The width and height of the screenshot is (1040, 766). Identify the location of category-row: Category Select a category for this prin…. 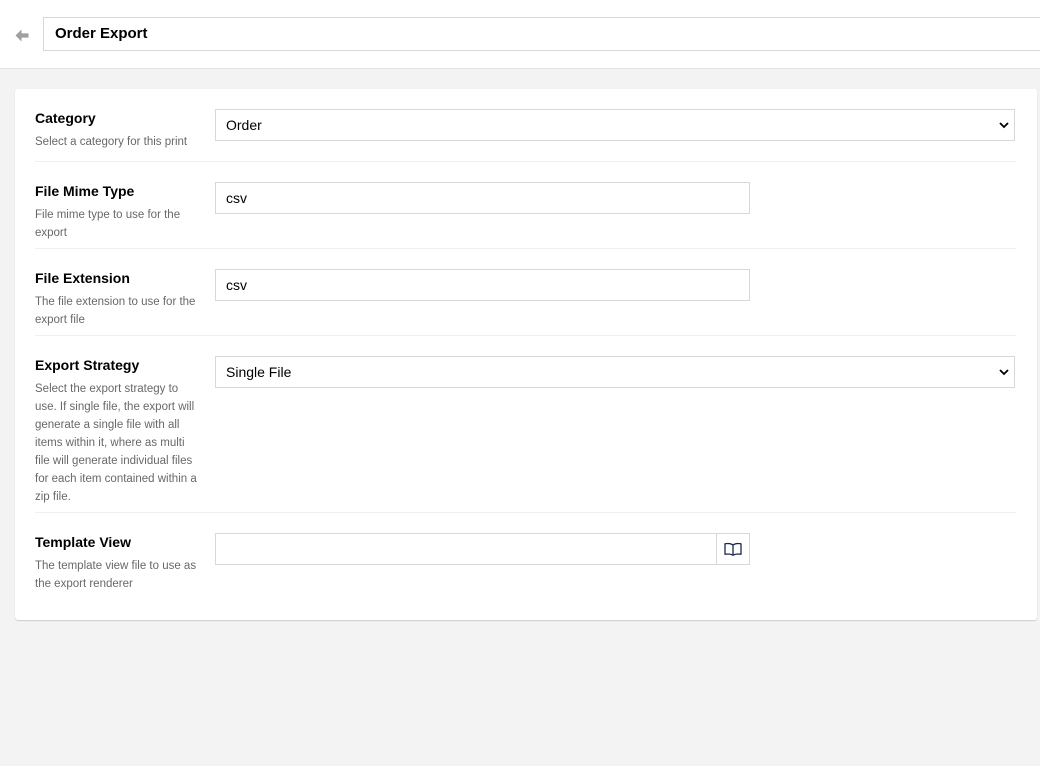
(525, 135).